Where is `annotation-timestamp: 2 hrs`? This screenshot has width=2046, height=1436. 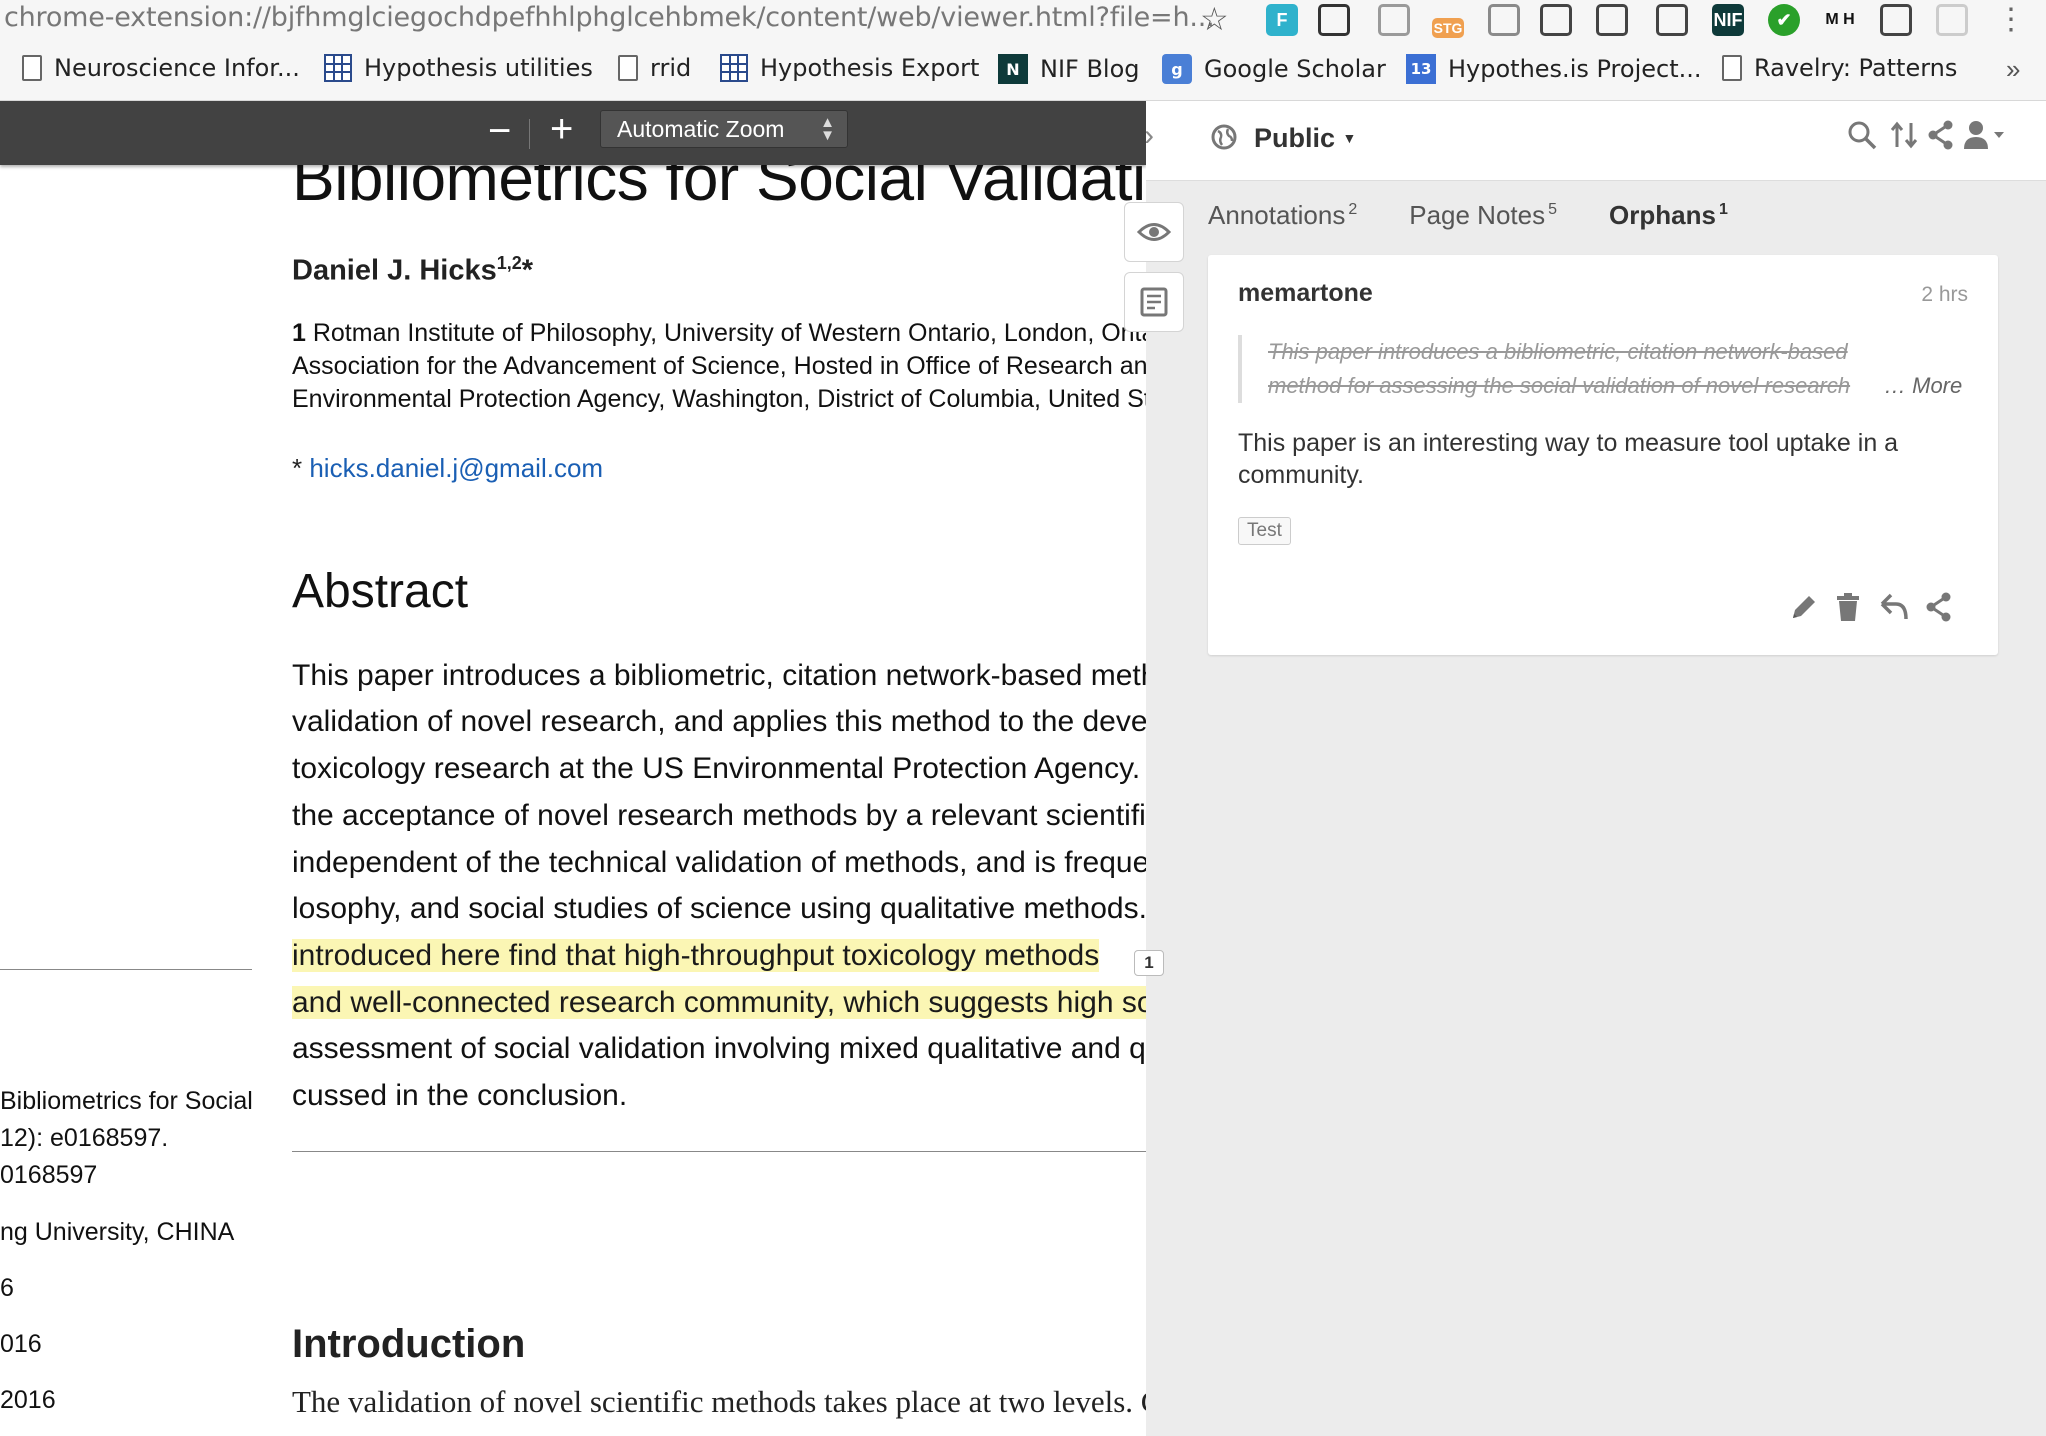 annotation-timestamp: 2 hrs is located at coordinates (1944, 295).